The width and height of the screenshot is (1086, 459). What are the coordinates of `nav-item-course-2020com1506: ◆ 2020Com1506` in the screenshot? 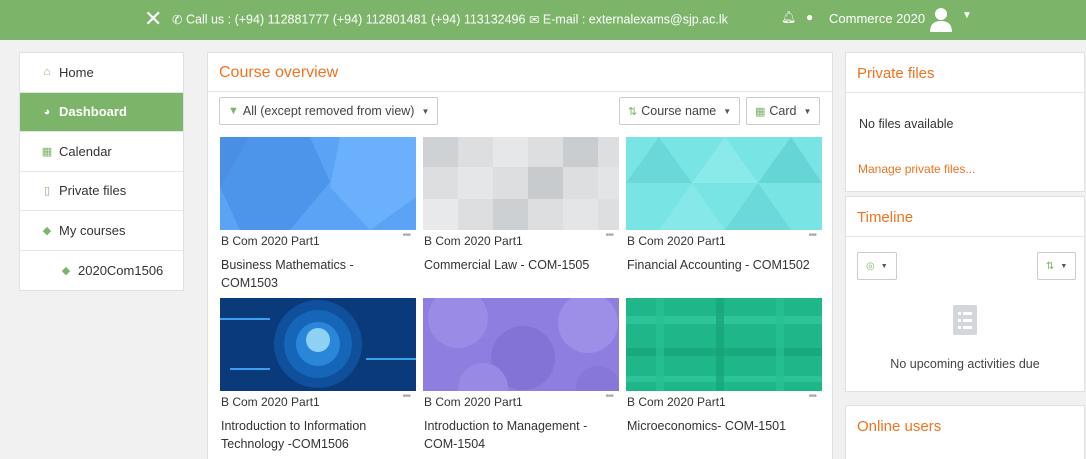 It's located at (101, 271).